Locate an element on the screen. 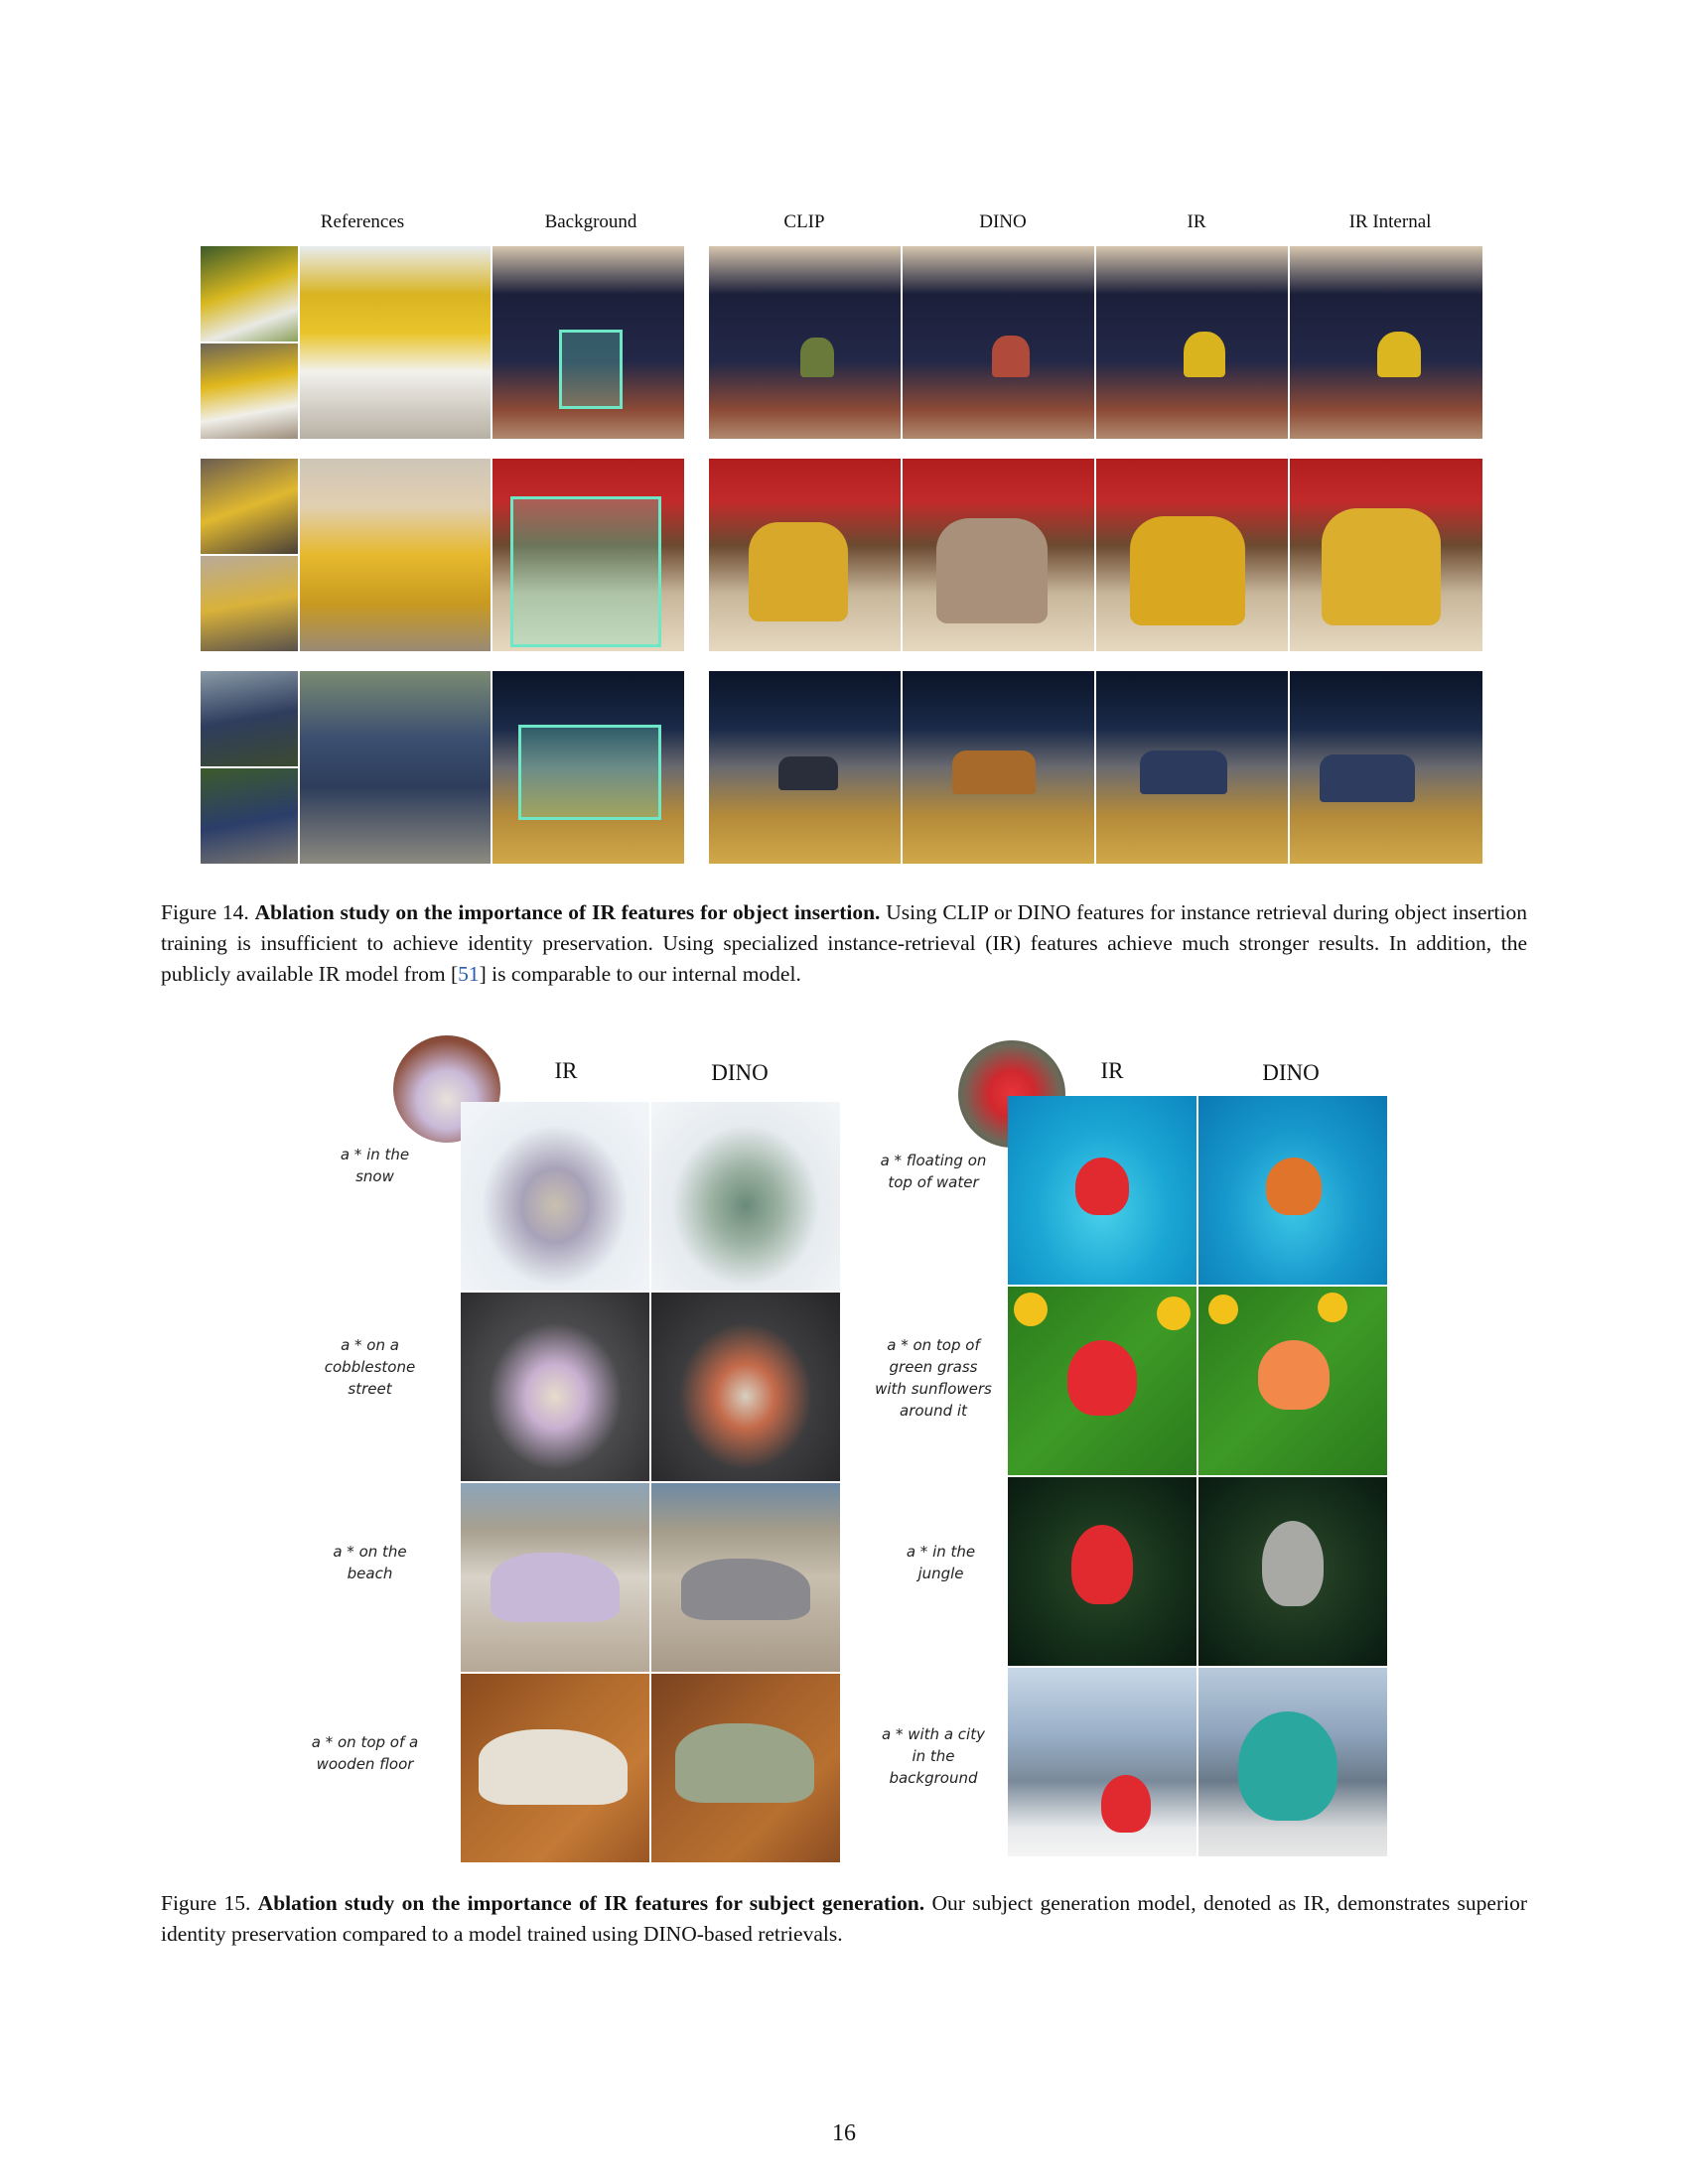  citation-link: 51 is located at coordinates (469, 974).